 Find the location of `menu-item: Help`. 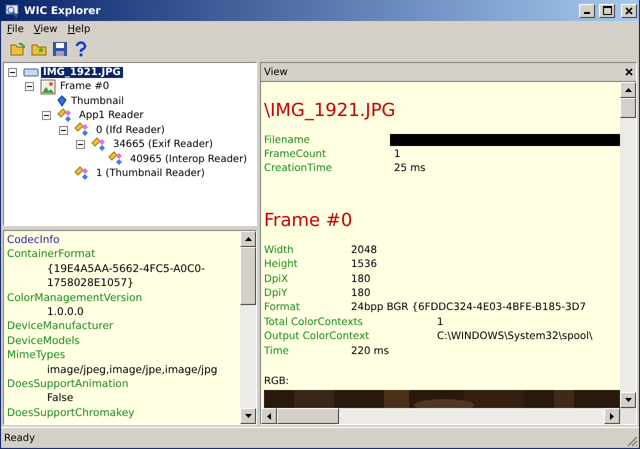

menu-item: Help is located at coordinates (79, 29).